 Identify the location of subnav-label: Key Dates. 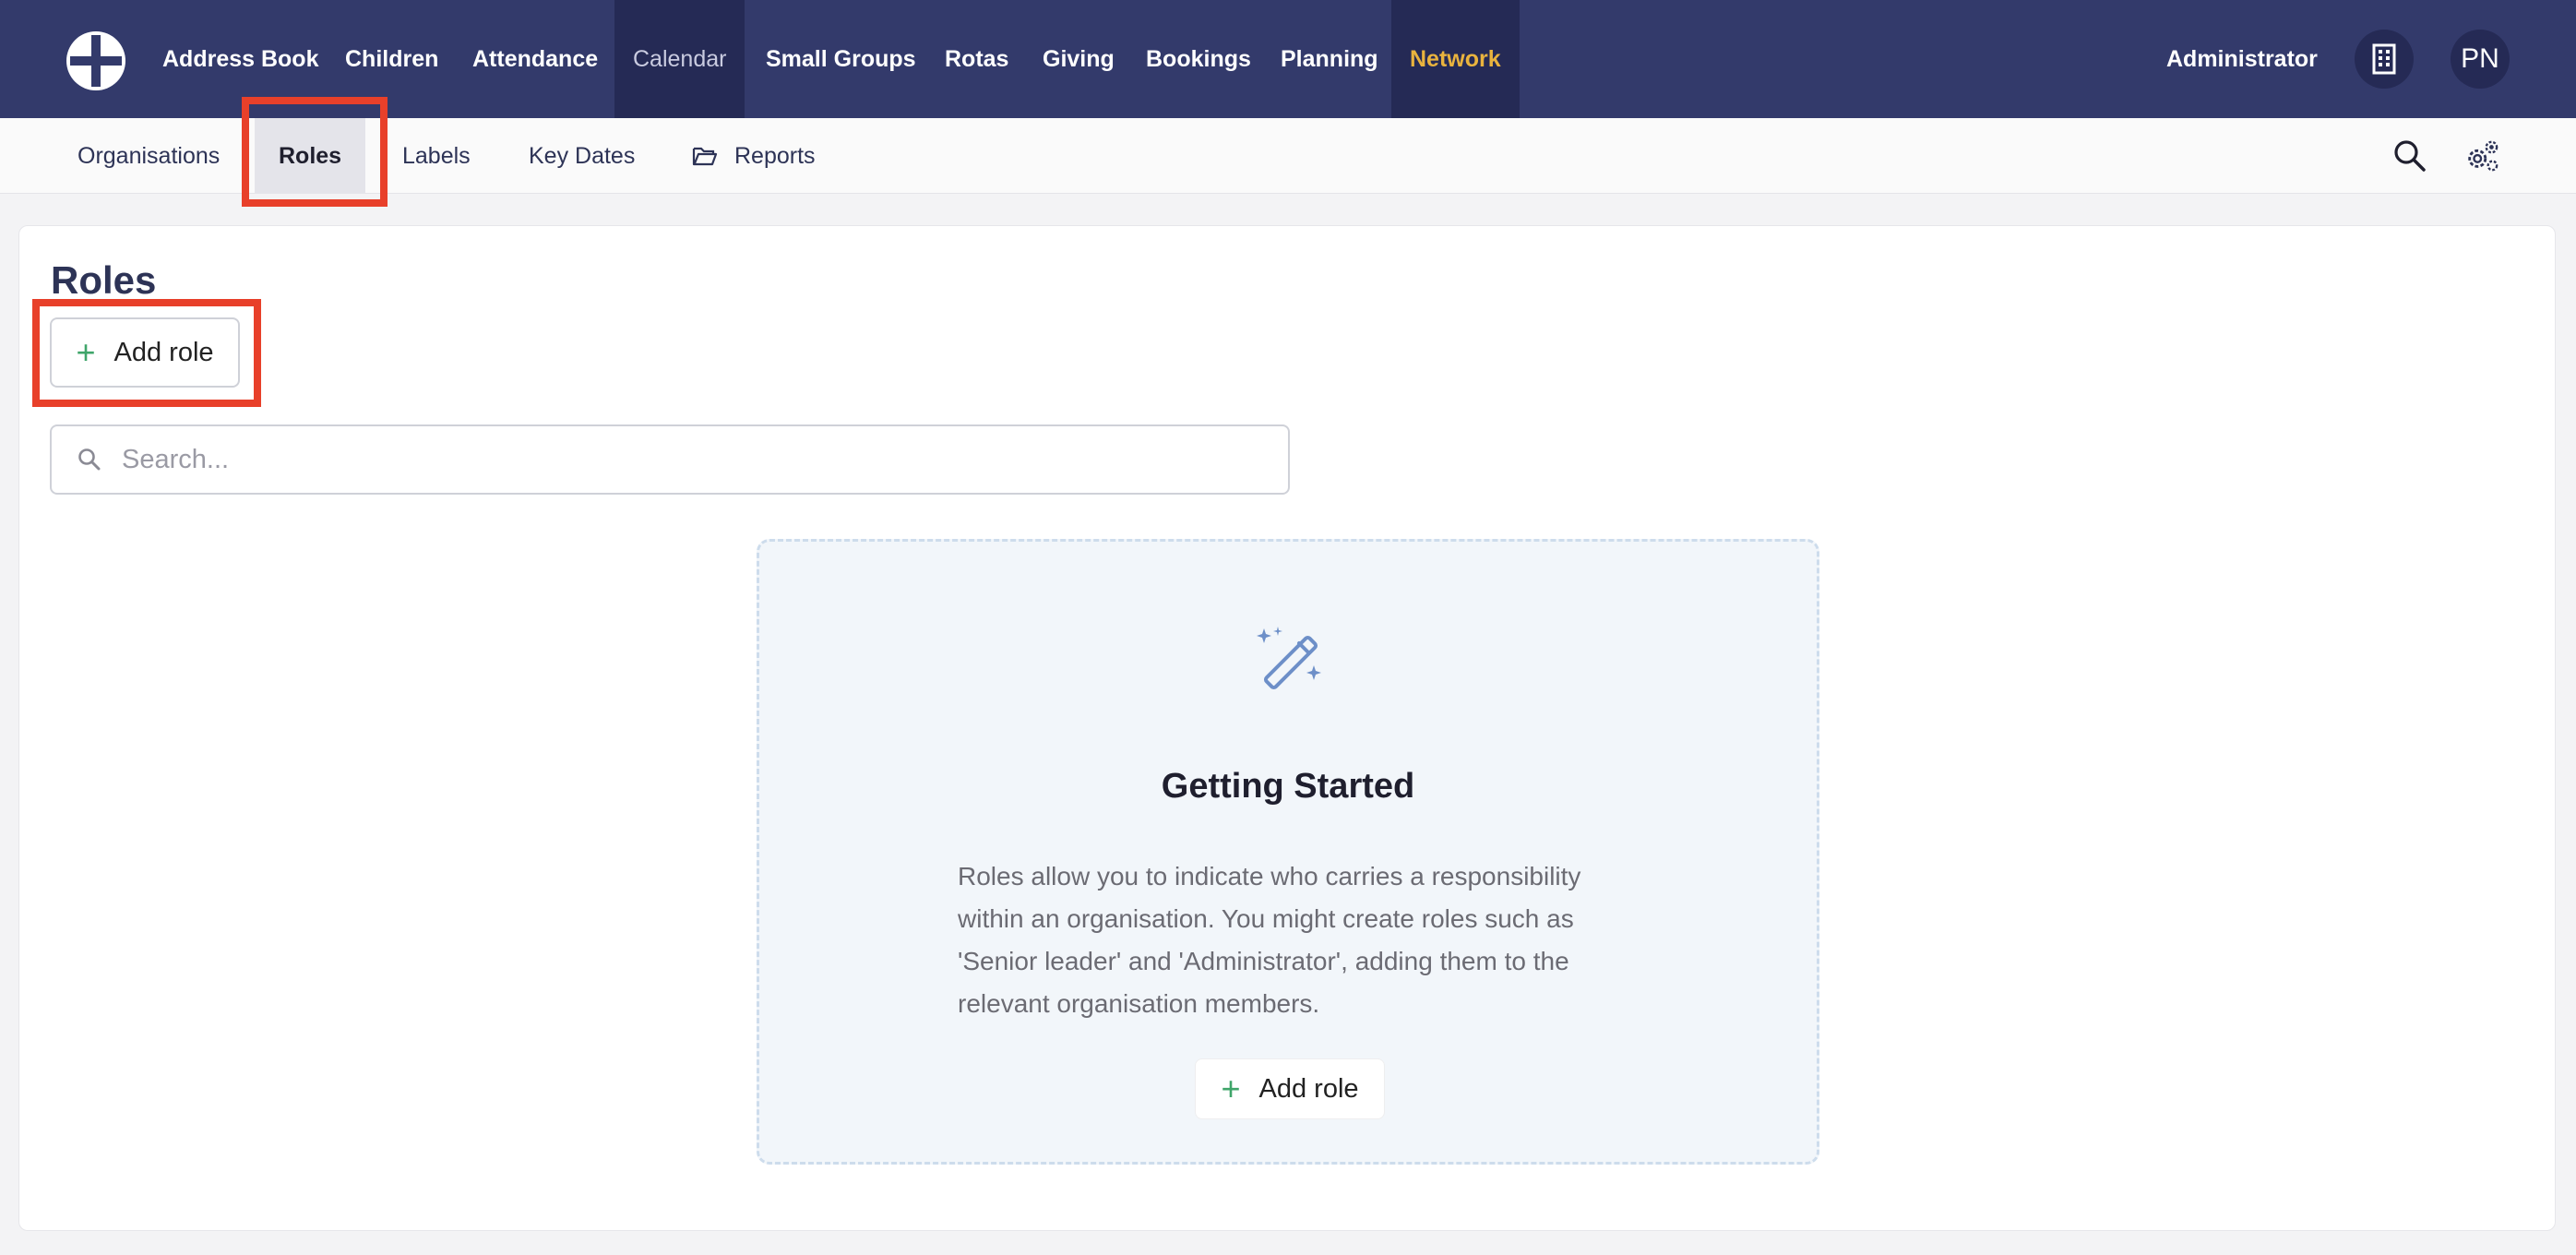
(582, 155).